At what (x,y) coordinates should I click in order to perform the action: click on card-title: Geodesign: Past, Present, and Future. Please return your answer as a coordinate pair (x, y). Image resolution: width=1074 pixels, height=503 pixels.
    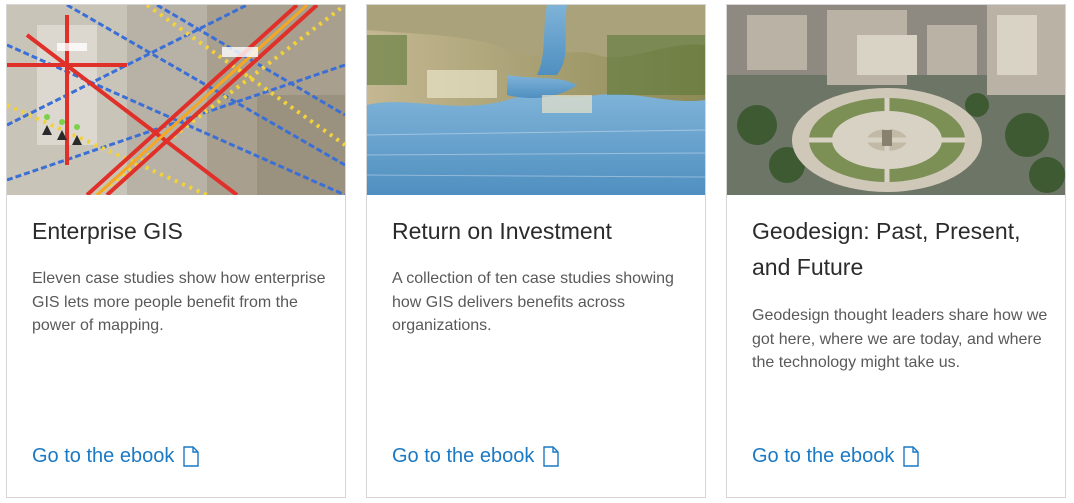
    Looking at the image, I should click on (886, 249).